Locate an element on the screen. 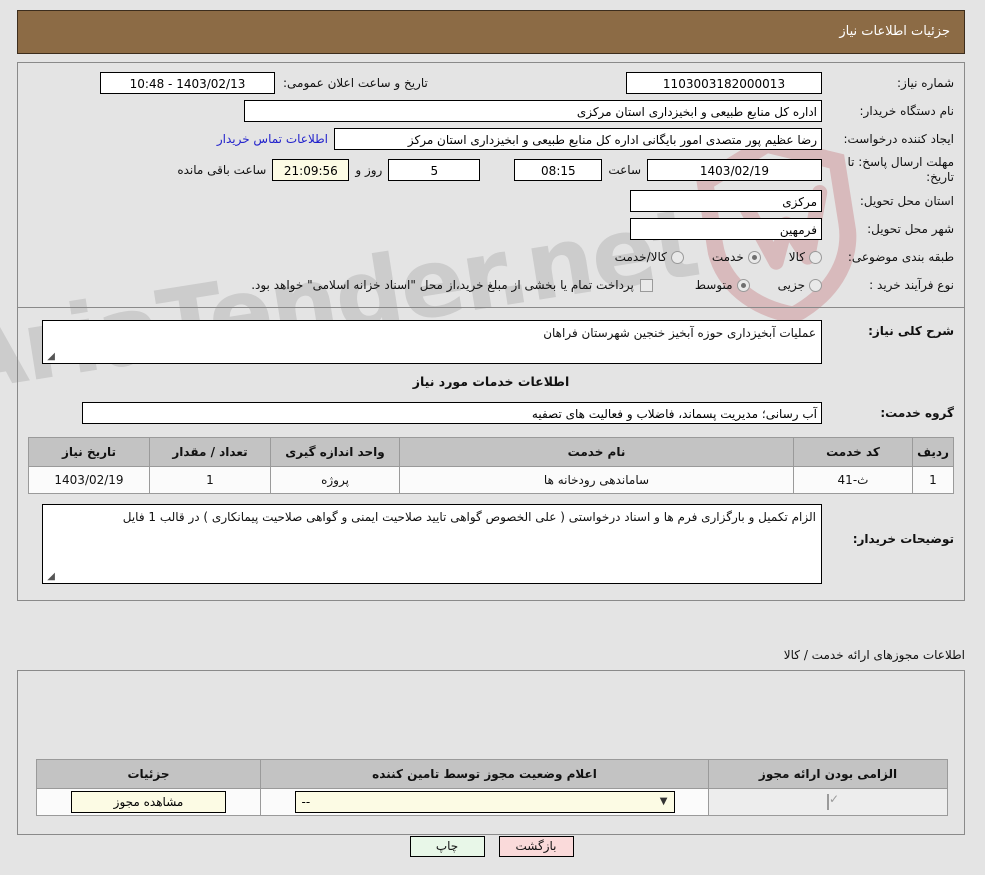  category-label: طبقه بندی موضوعی: is located at coordinates (901, 256).